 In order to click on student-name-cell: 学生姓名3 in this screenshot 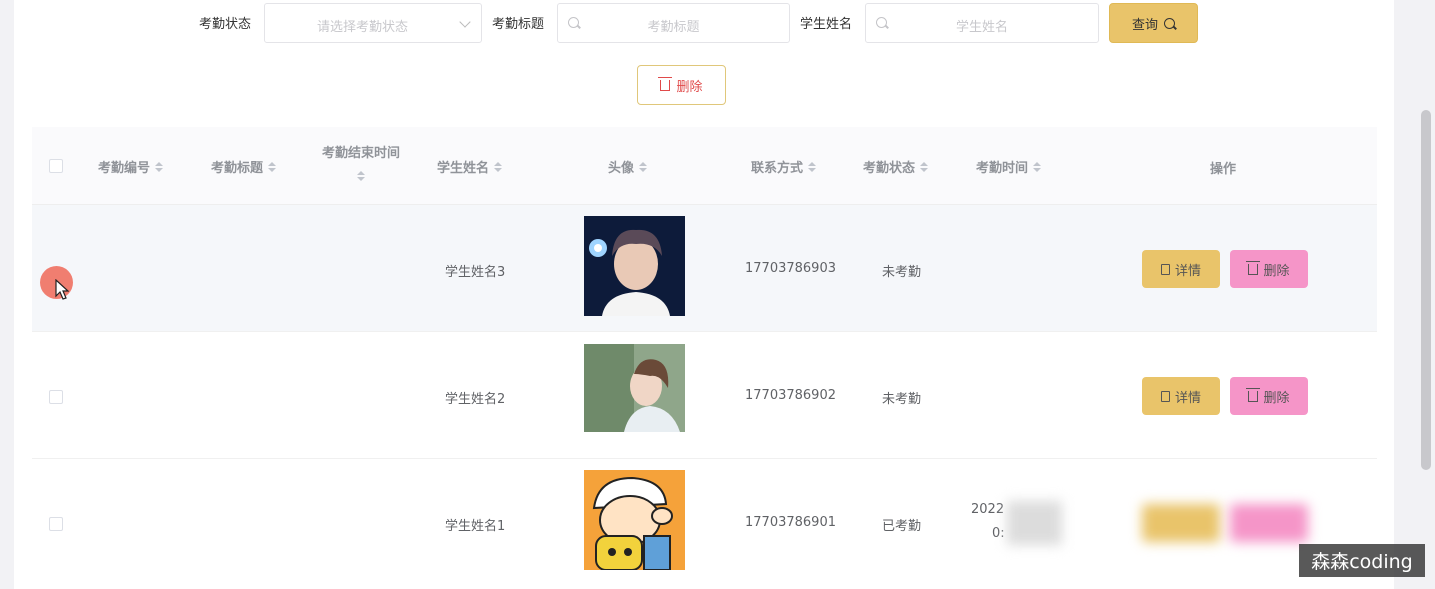, I will do `click(475, 272)`.